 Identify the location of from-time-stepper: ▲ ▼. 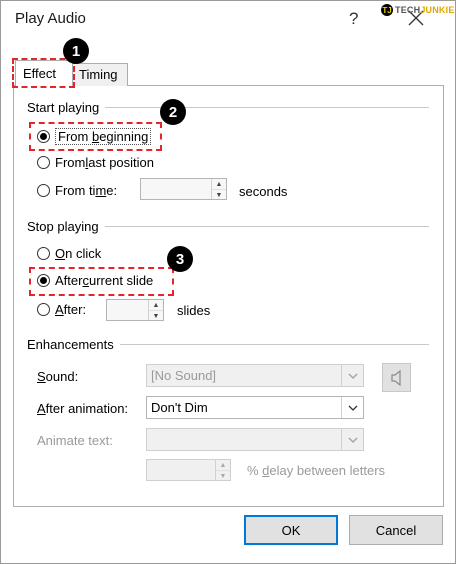
(183, 189).